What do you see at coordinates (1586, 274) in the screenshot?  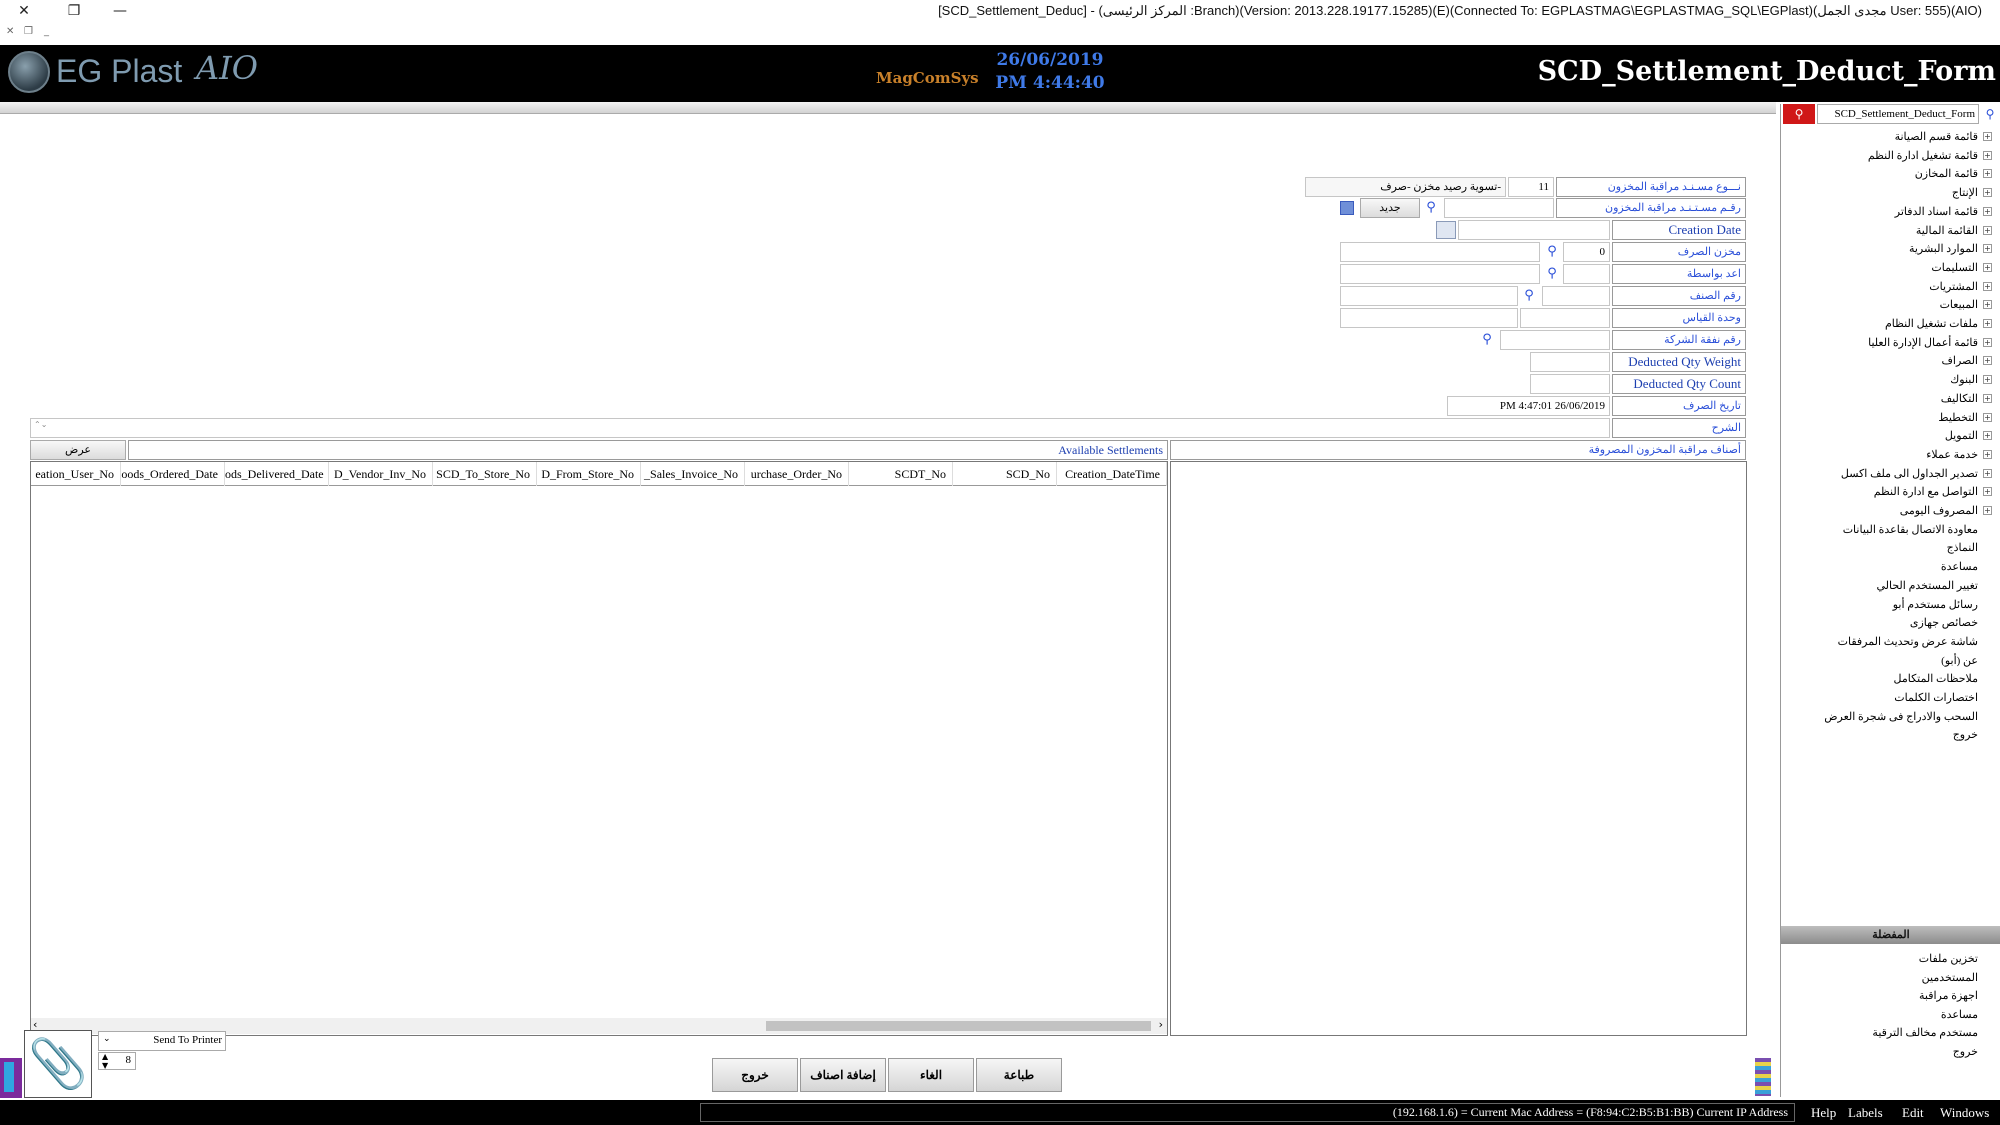 I see `prepared-by-code-field` at bounding box center [1586, 274].